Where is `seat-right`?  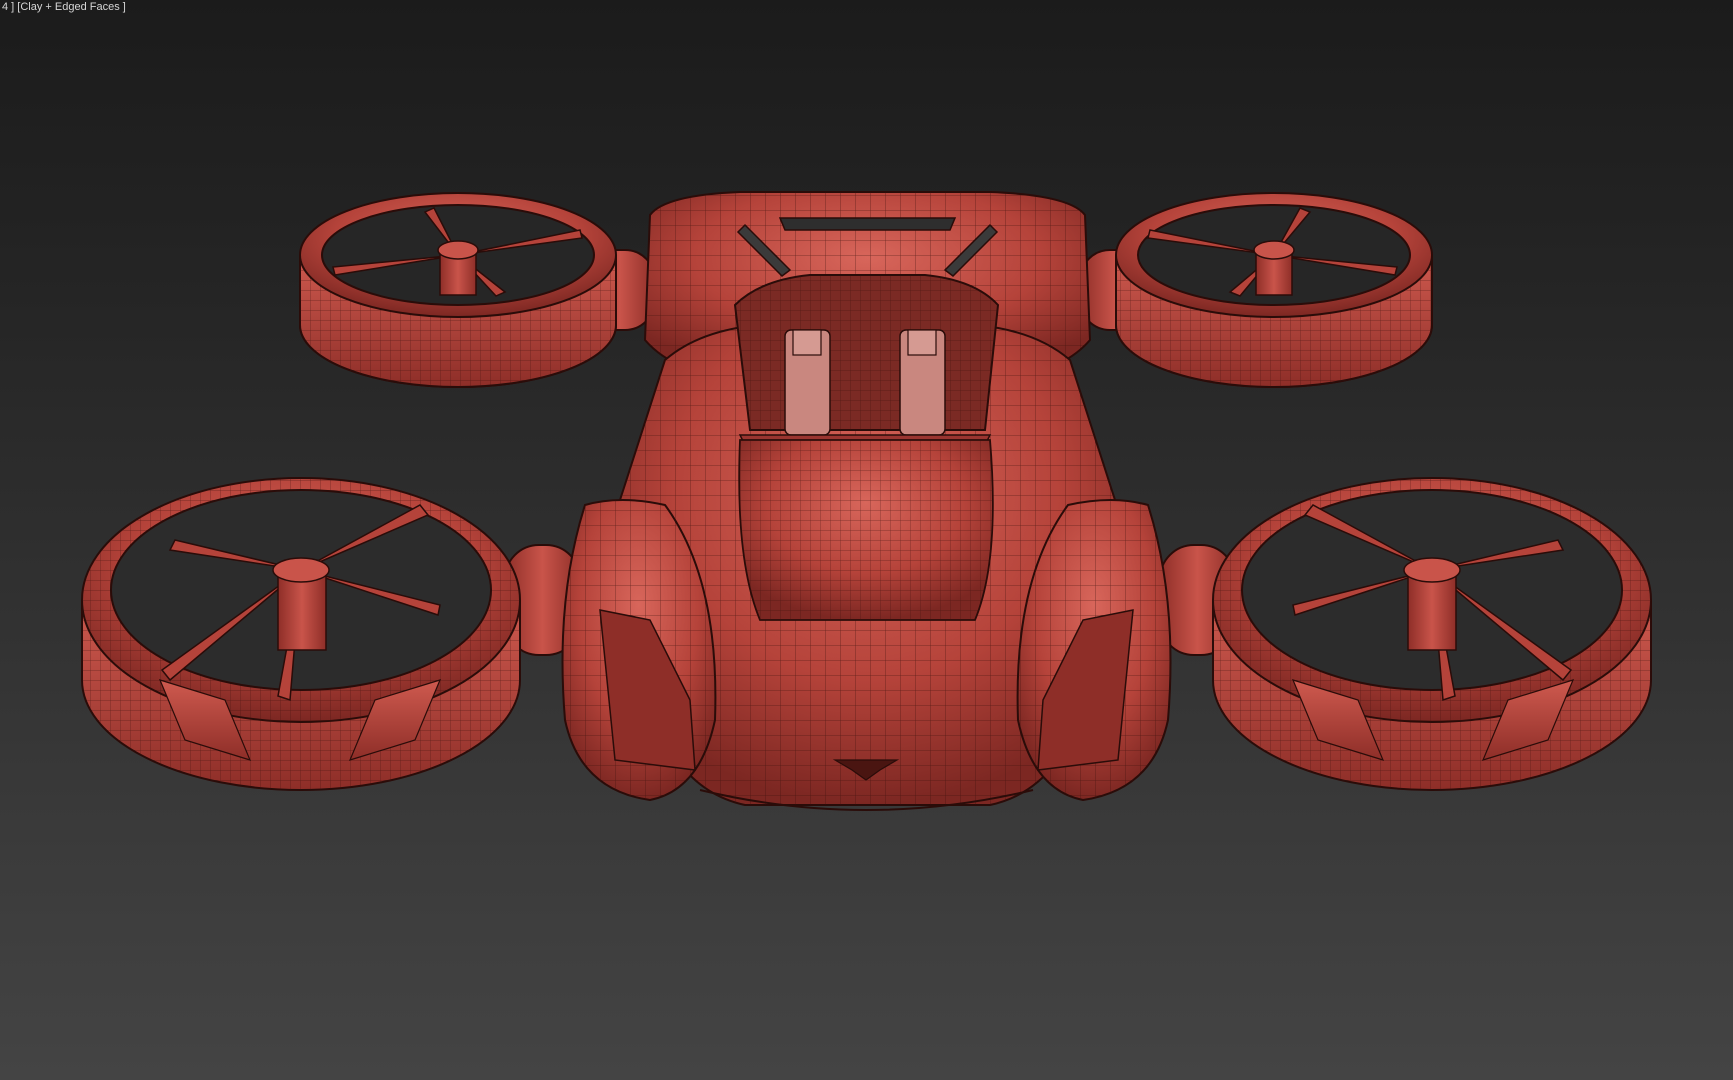
seat-right is located at coordinates (922, 382).